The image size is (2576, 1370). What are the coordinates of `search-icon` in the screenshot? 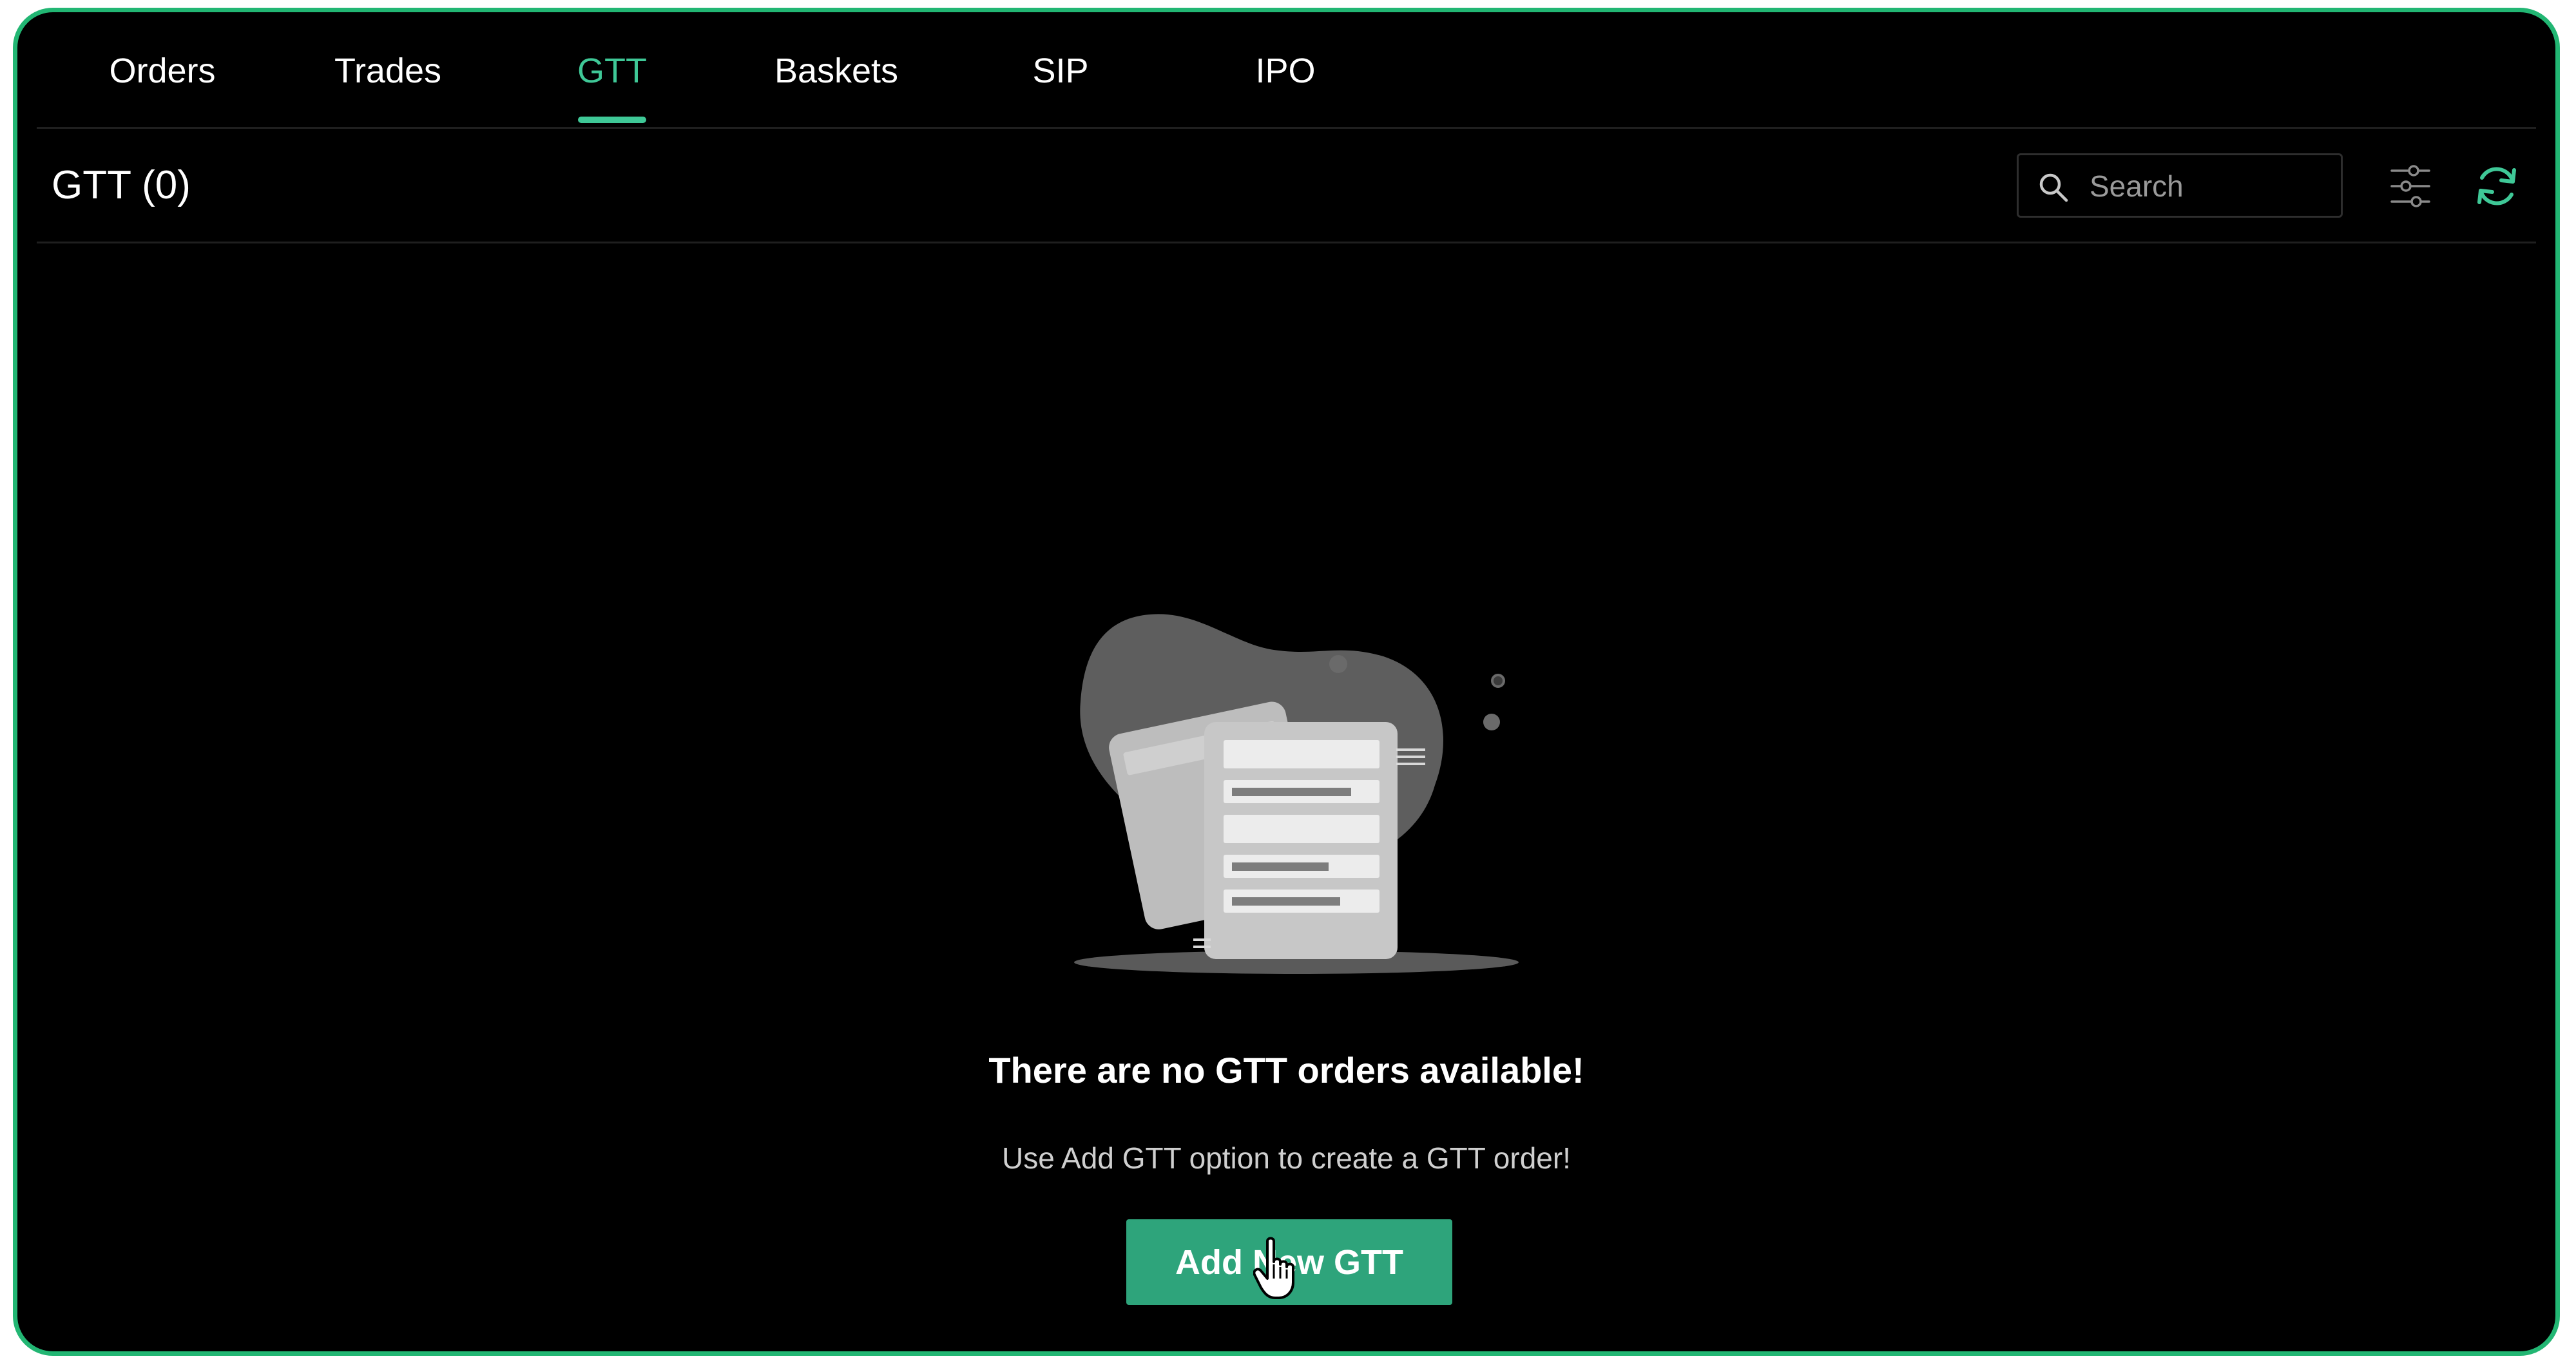 It's located at (2053, 187).